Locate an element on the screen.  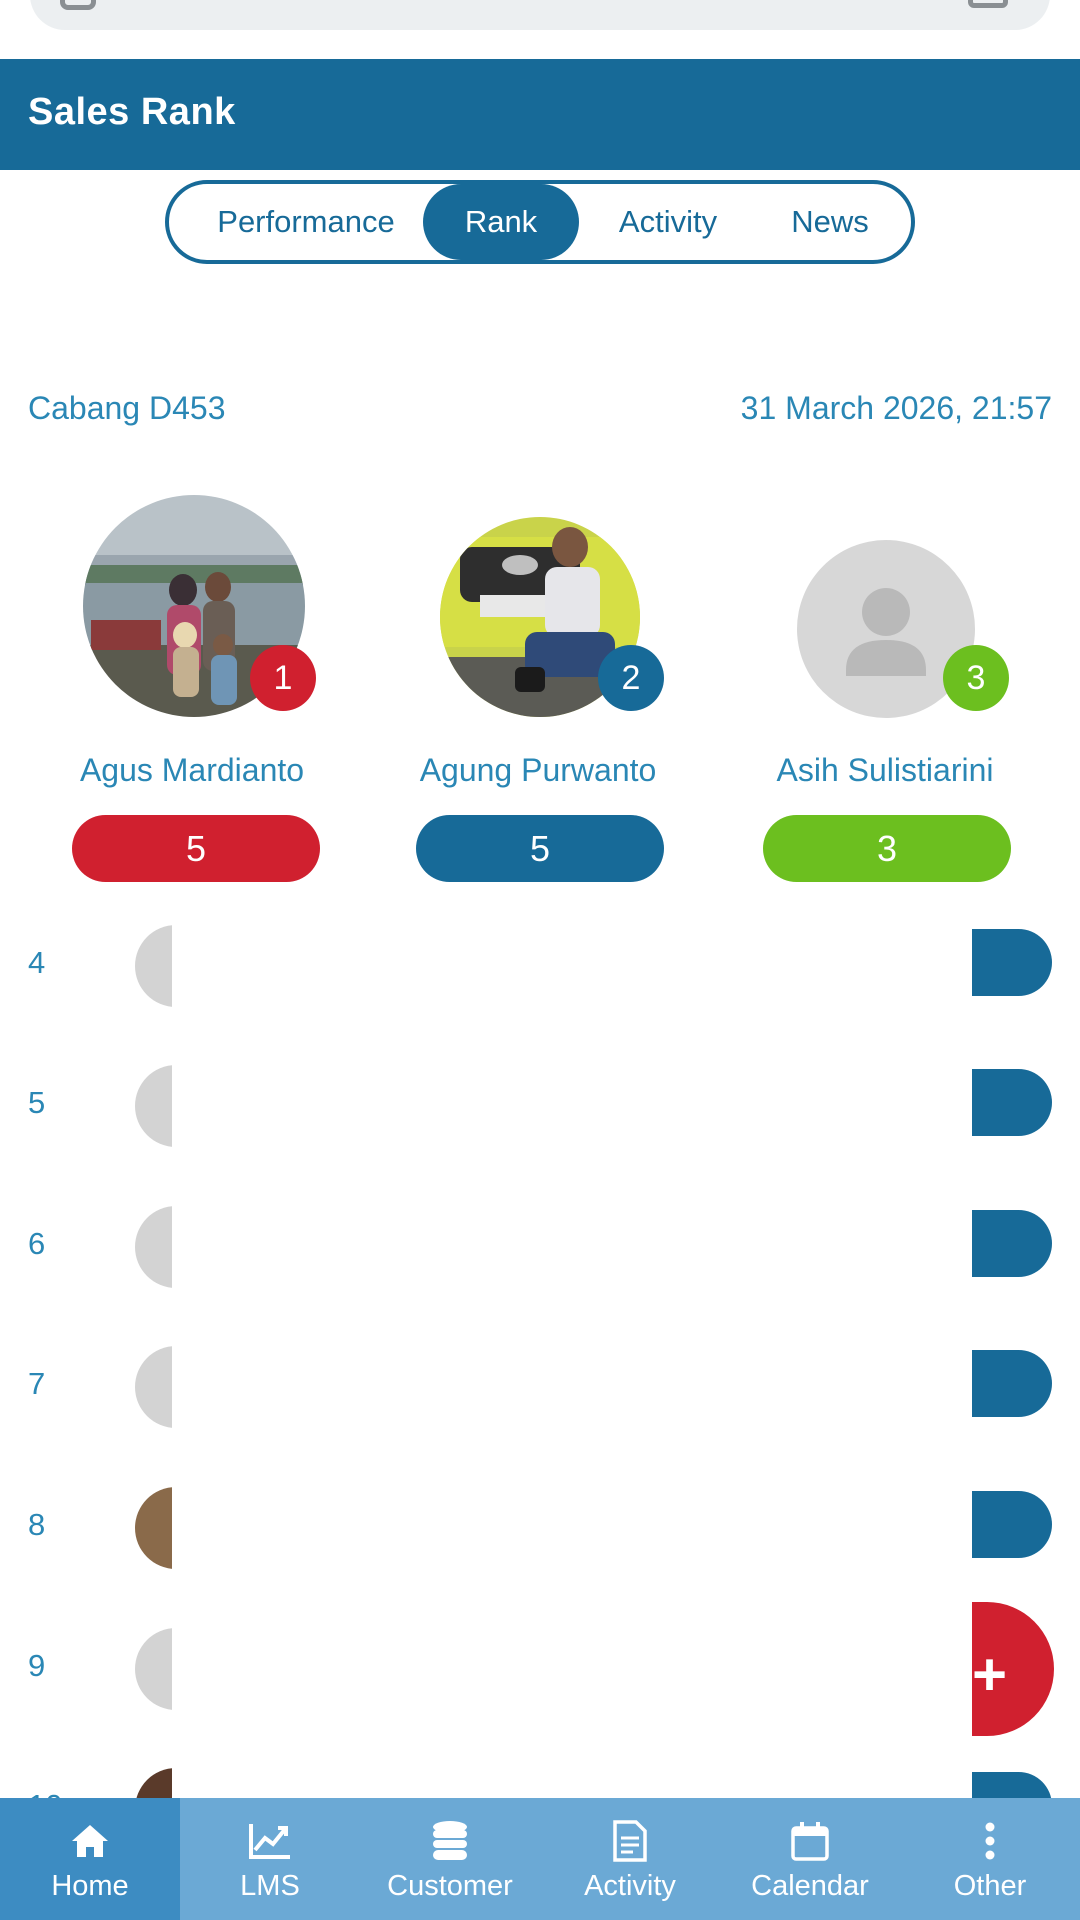
list-item: 5 is located at coordinates (540, 1125).